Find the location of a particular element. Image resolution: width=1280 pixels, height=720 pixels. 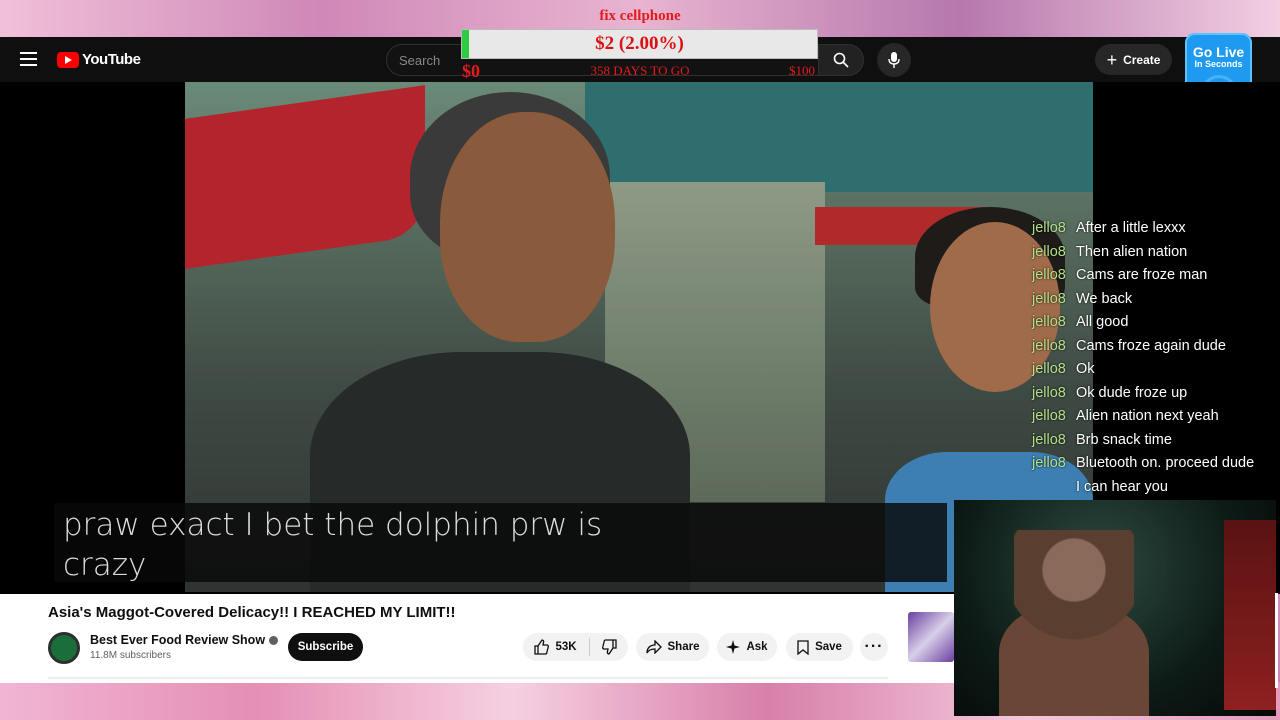

goal-progress-bar: $2 (2.00%) is located at coordinates (639, 44).